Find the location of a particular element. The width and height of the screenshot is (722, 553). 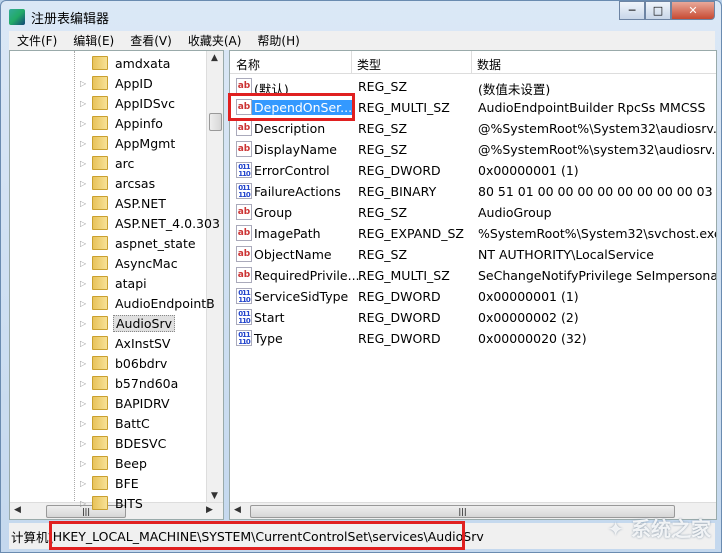

value-row: 011 110 Start REG_DWORD 0x00000002 (2) is located at coordinates (473, 317).